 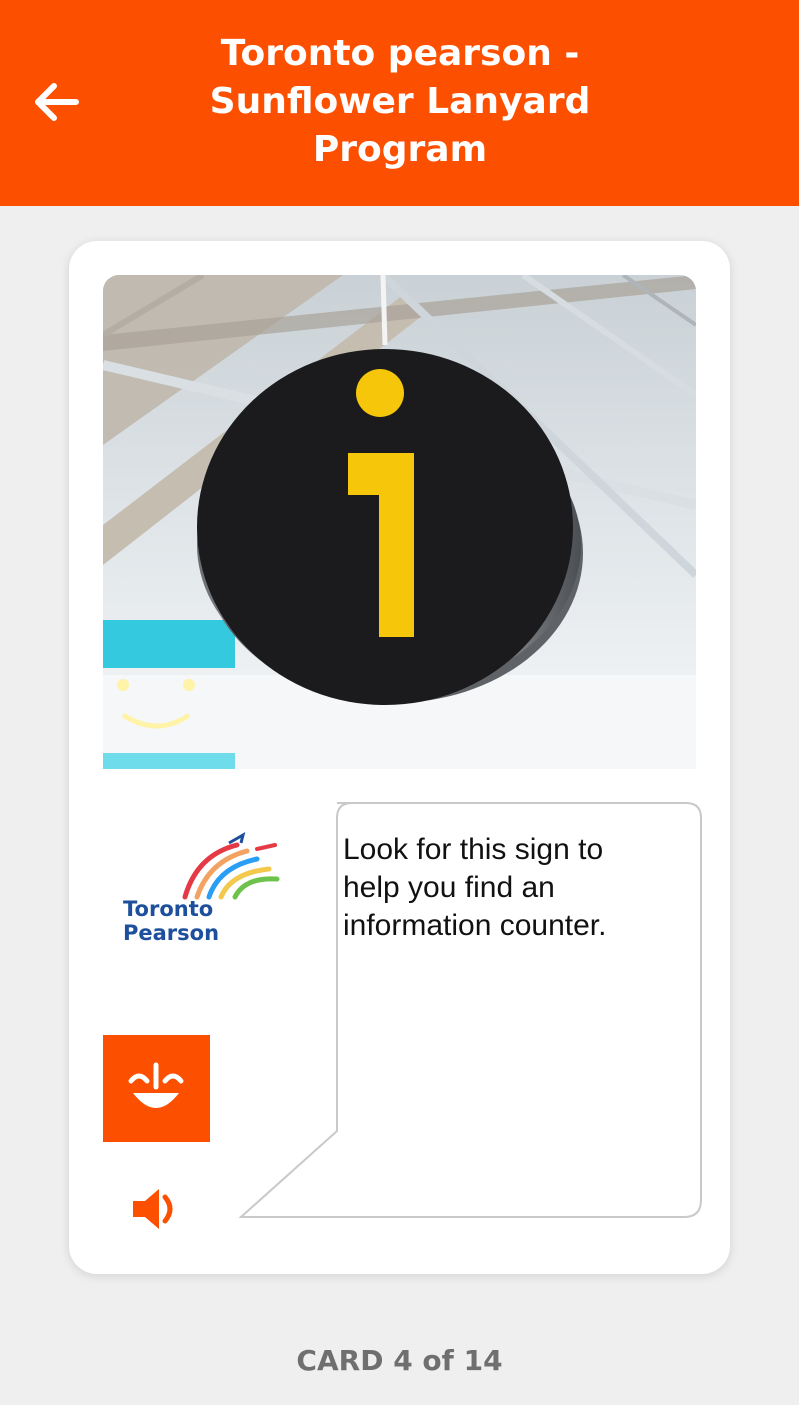 What do you see at coordinates (153, 1209) in the screenshot?
I see `speaker-icon` at bounding box center [153, 1209].